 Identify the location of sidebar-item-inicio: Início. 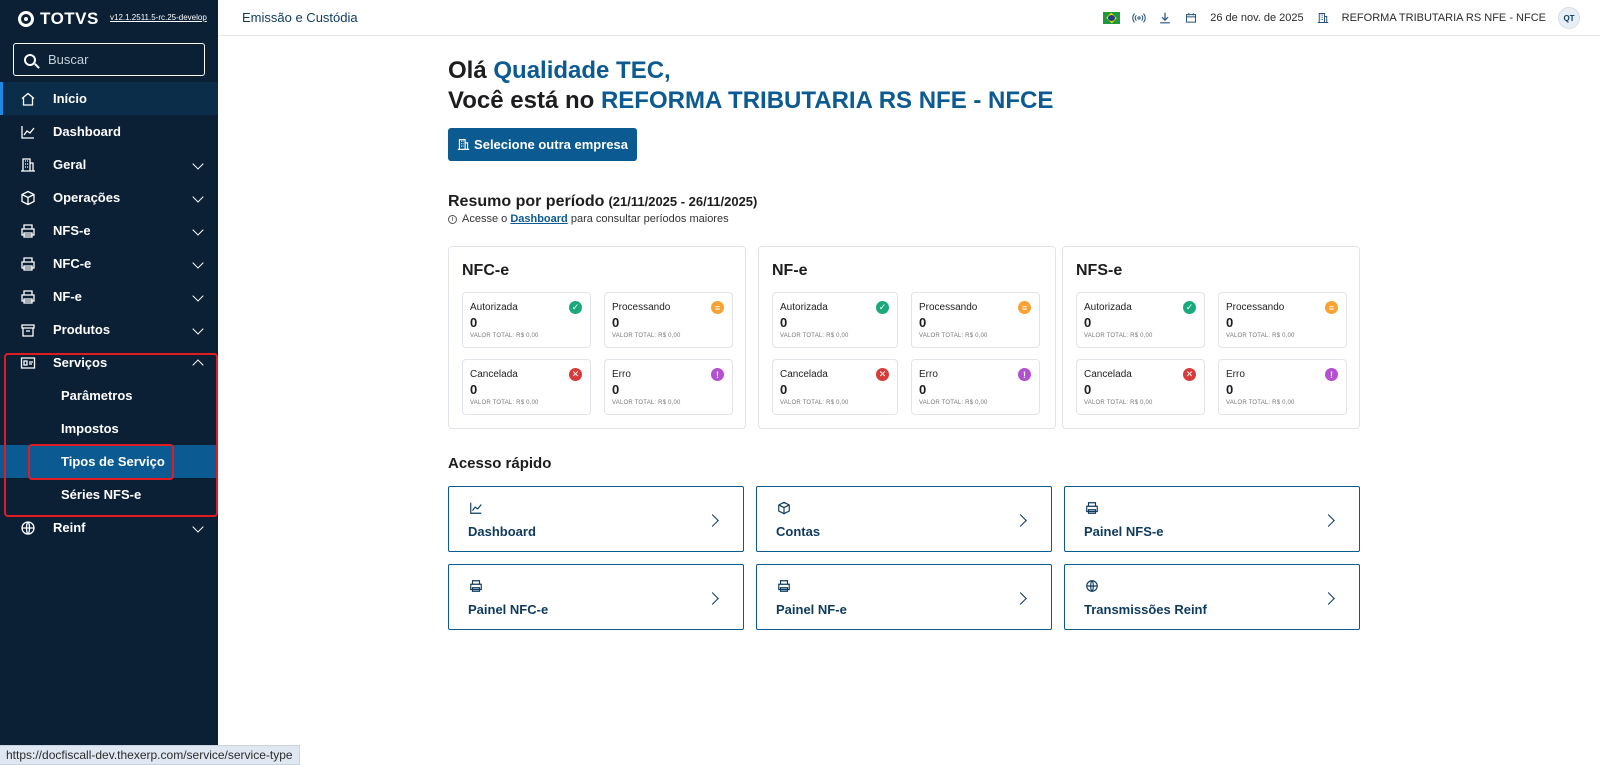
(109, 98).